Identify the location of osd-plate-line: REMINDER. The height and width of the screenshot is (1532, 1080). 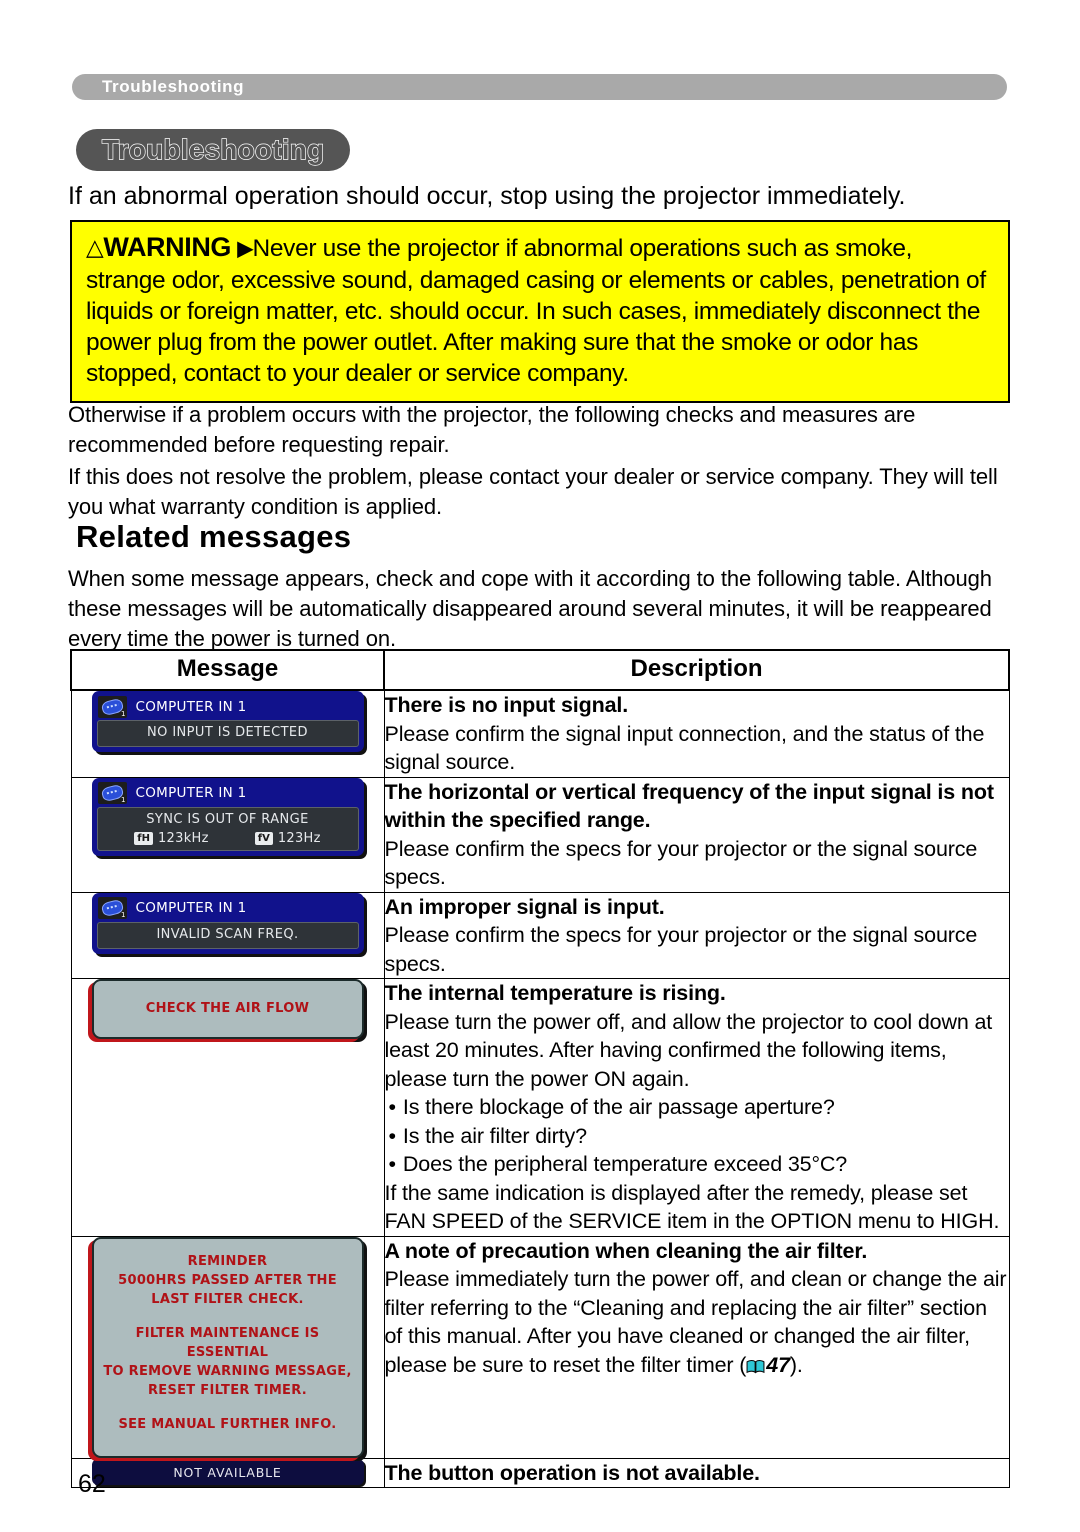
(227, 1261).